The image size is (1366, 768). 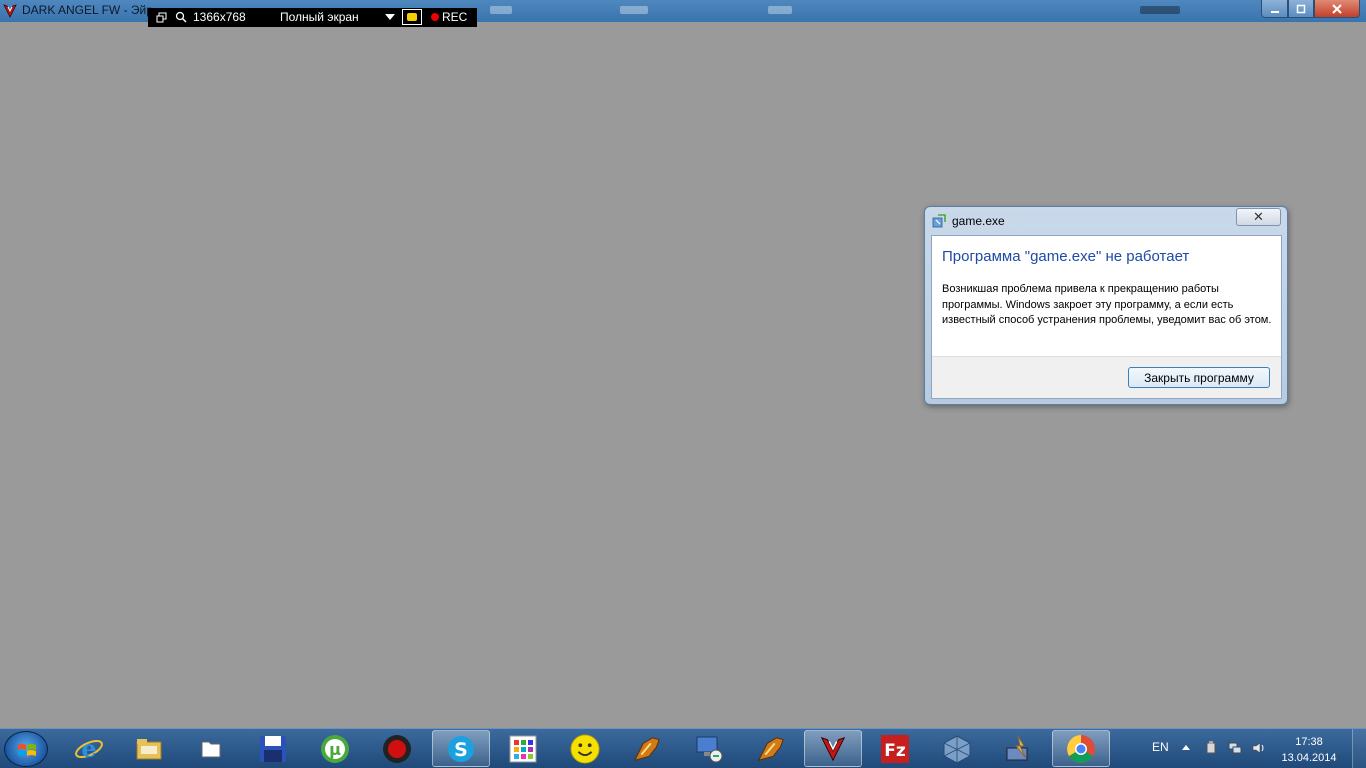 I want to click on record-dot-icon, so click(x=435, y=17).